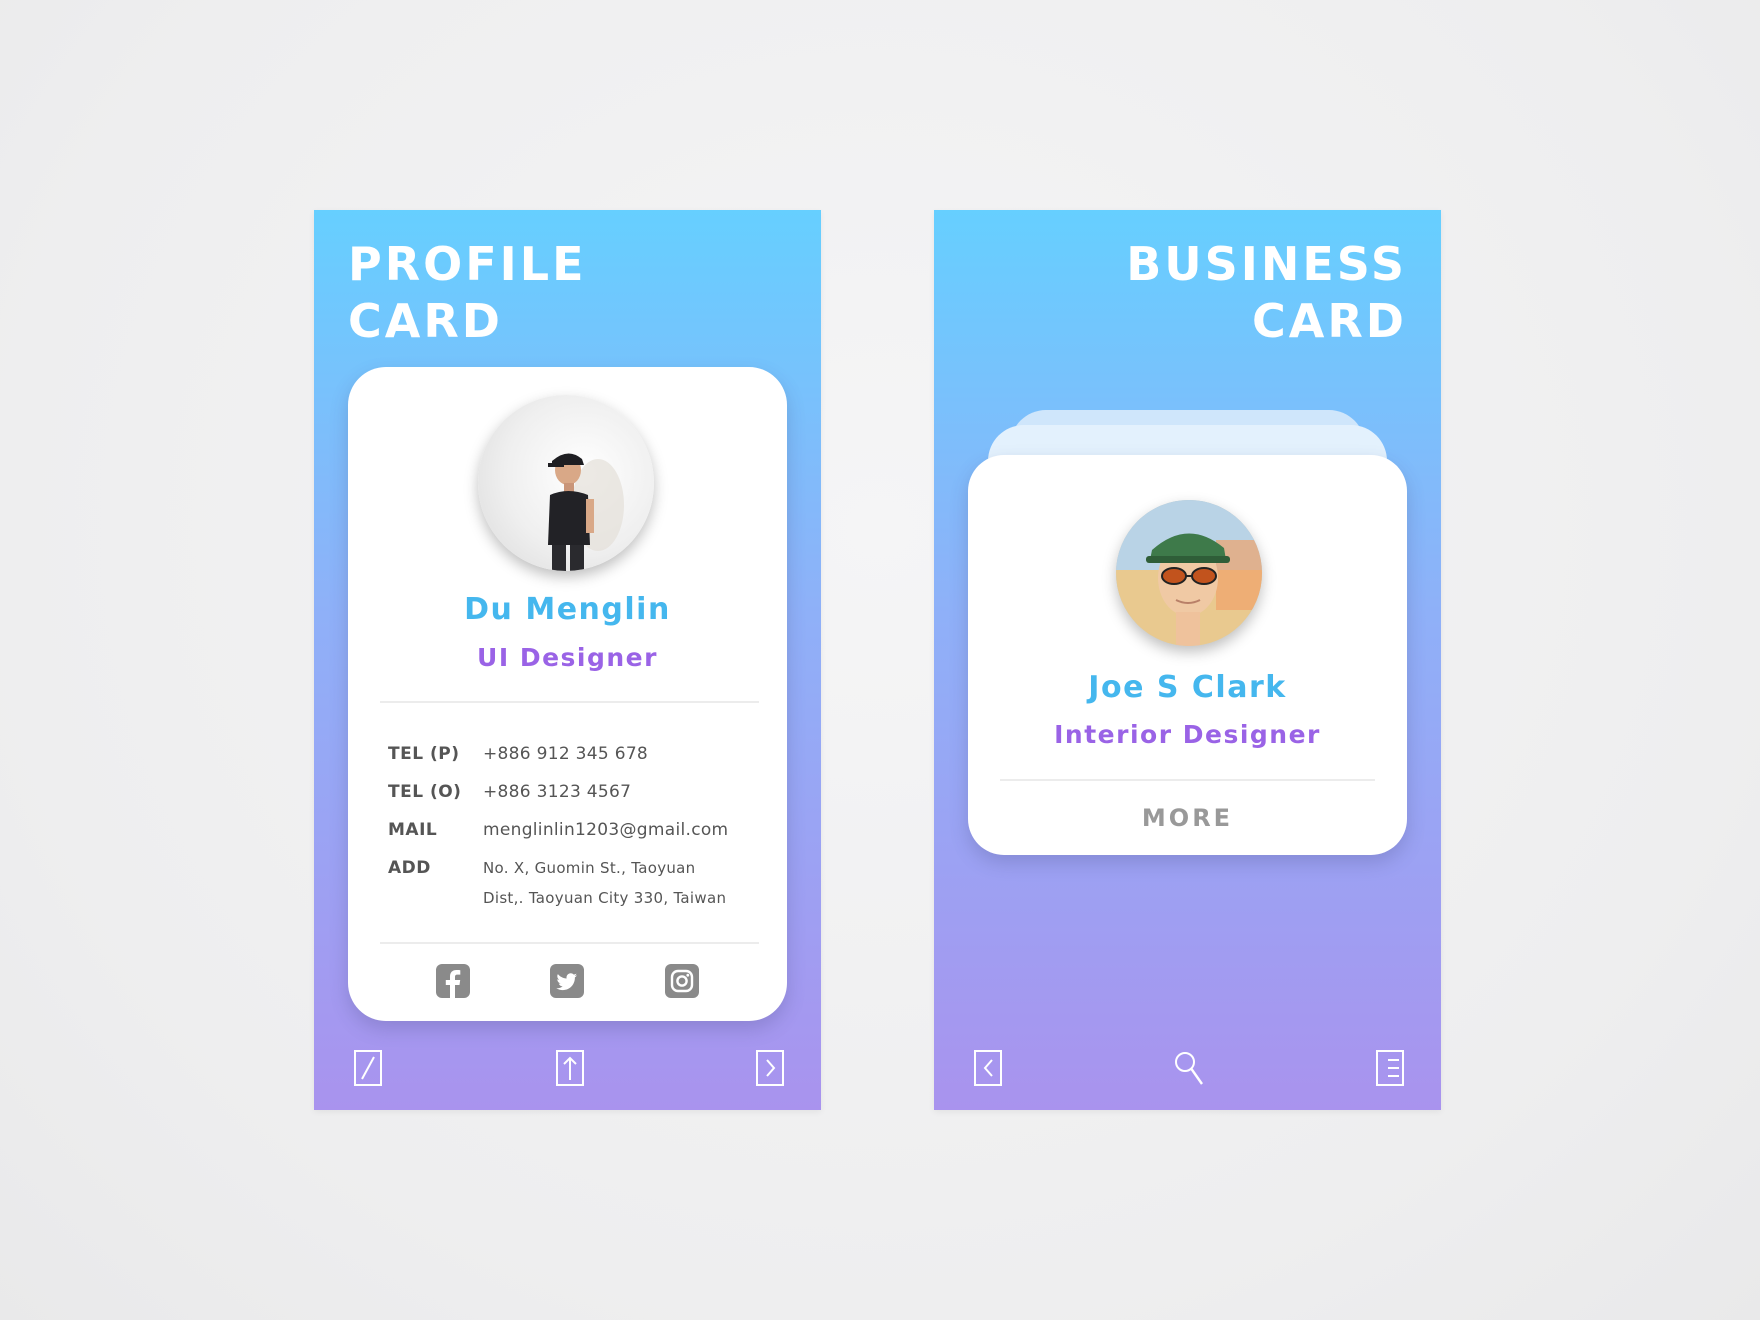 The width and height of the screenshot is (1760, 1320). I want to click on instagram-icon, so click(682, 981).